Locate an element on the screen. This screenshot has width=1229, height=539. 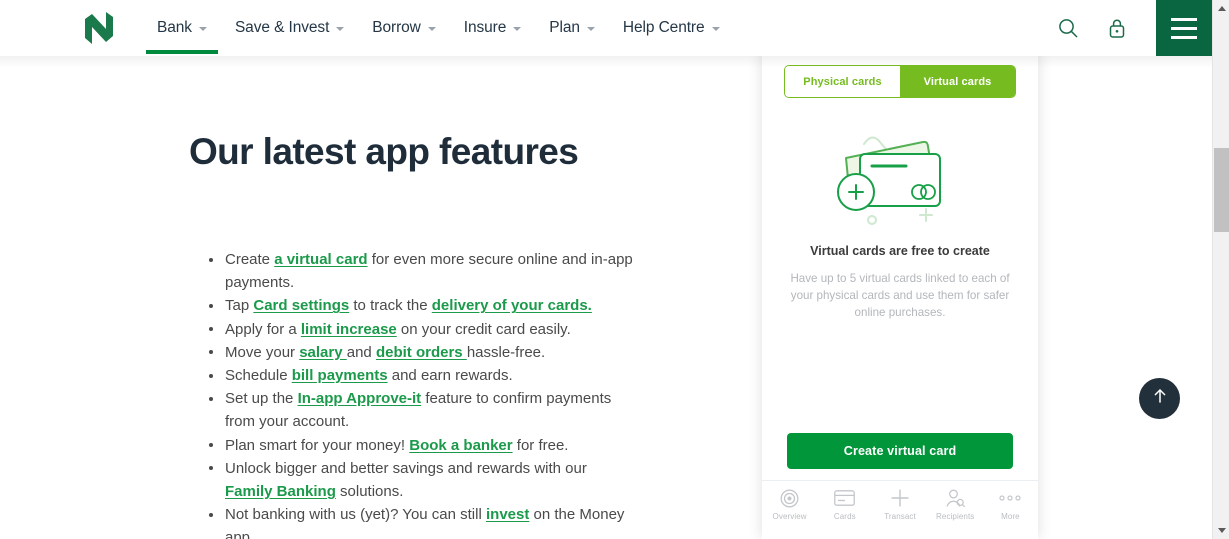
feature-text: Tap is located at coordinates (239, 306).